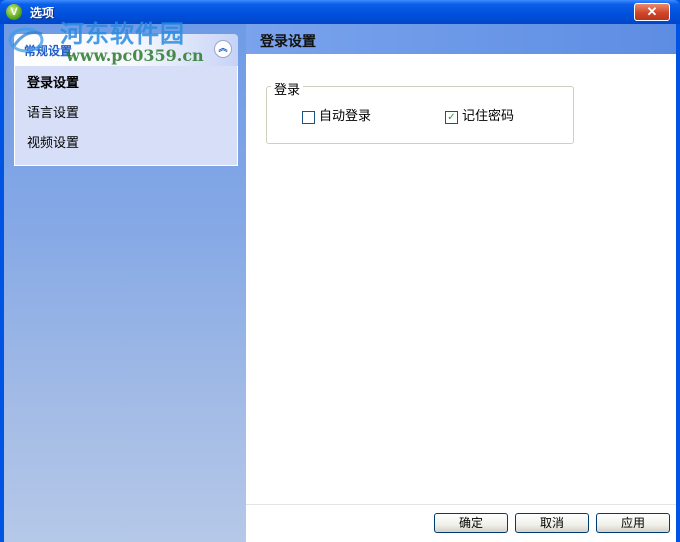 This screenshot has width=680, height=542. Describe the element at coordinates (14, 12) in the screenshot. I see `app-logo-icon: V` at that location.